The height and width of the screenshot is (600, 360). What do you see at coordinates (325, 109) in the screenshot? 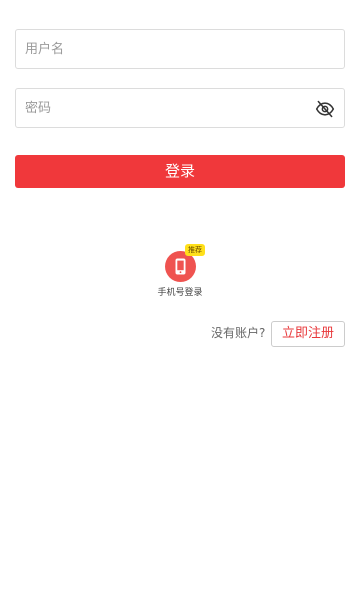
I see `eye-slash-icon` at bounding box center [325, 109].